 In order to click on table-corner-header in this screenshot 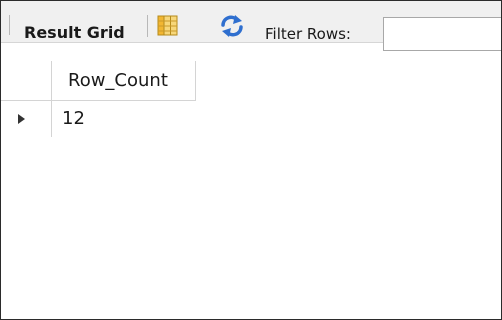, I will do `click(26, 81)`.